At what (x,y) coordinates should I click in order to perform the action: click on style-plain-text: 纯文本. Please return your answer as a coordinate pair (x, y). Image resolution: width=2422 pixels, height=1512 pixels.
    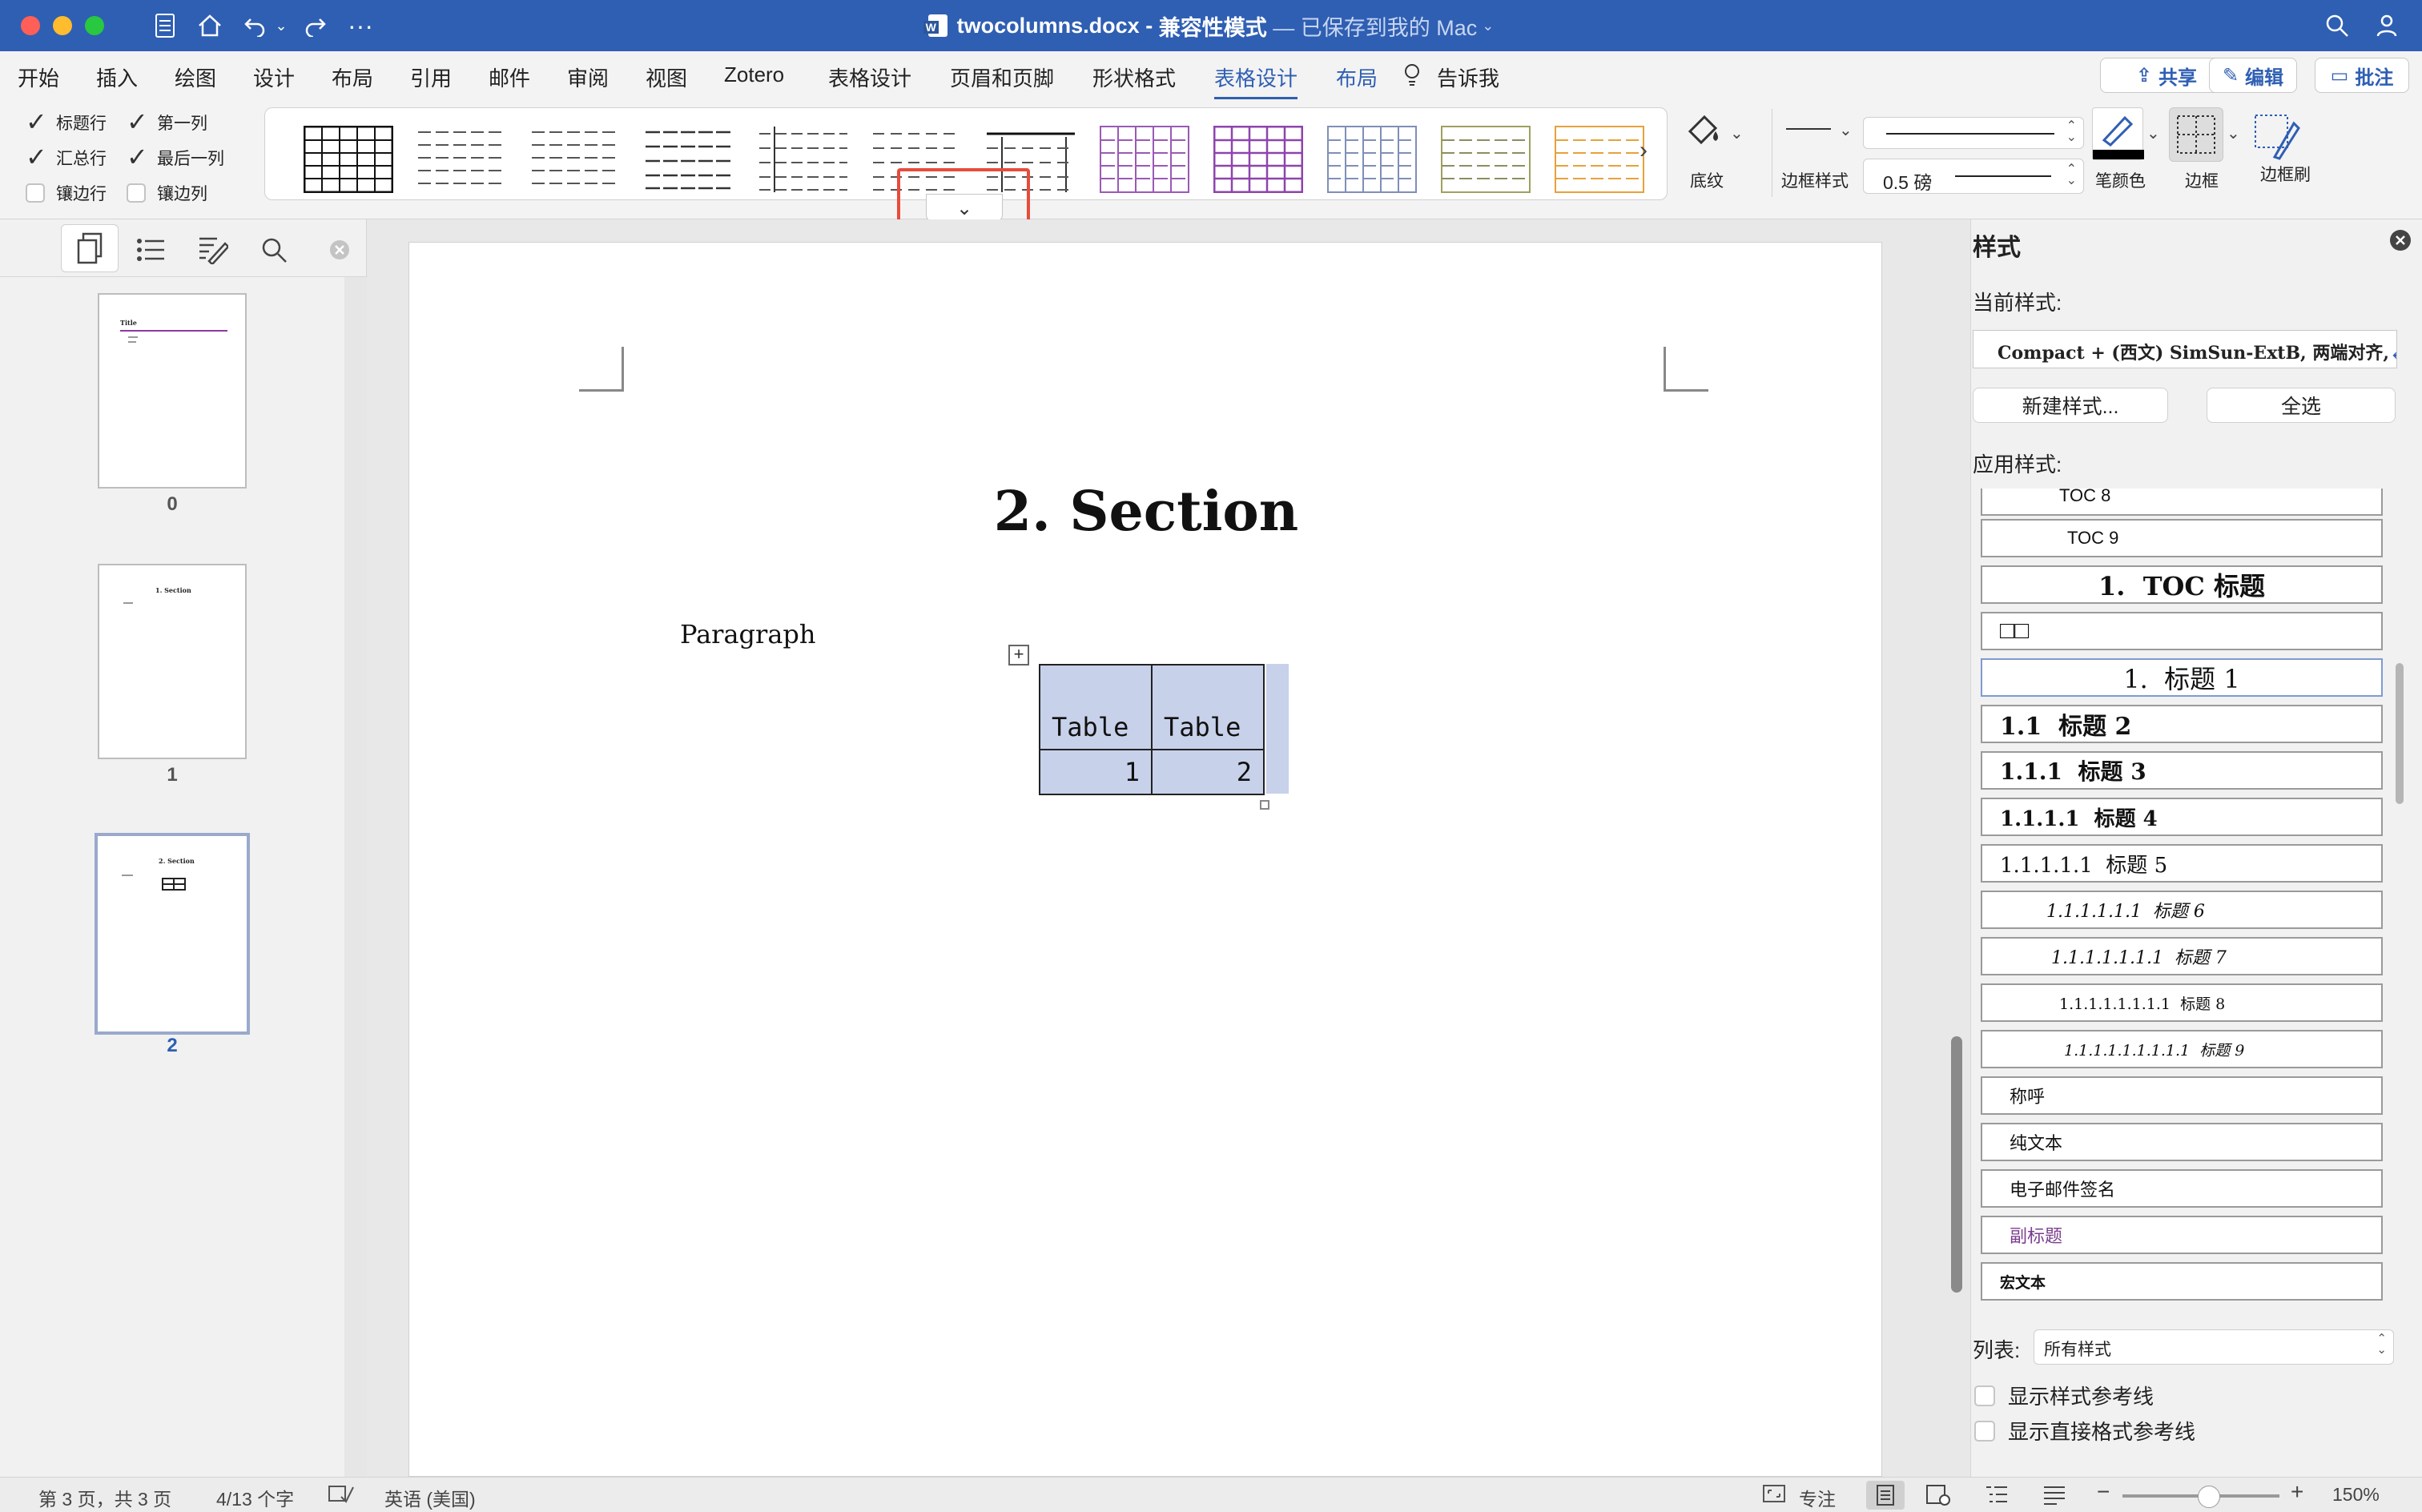
    Looking at the image, I should click on (2182, 1142).